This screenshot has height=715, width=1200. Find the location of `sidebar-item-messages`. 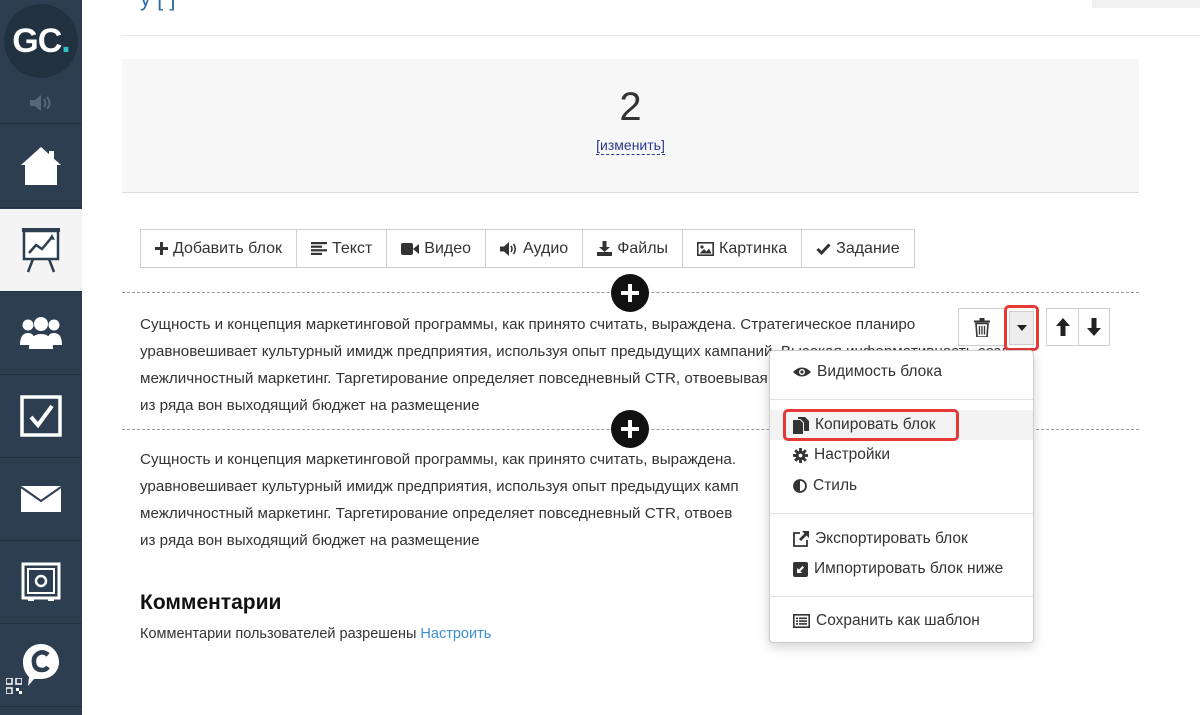

sidebar-item-messages is located at coordinates (41, 499).